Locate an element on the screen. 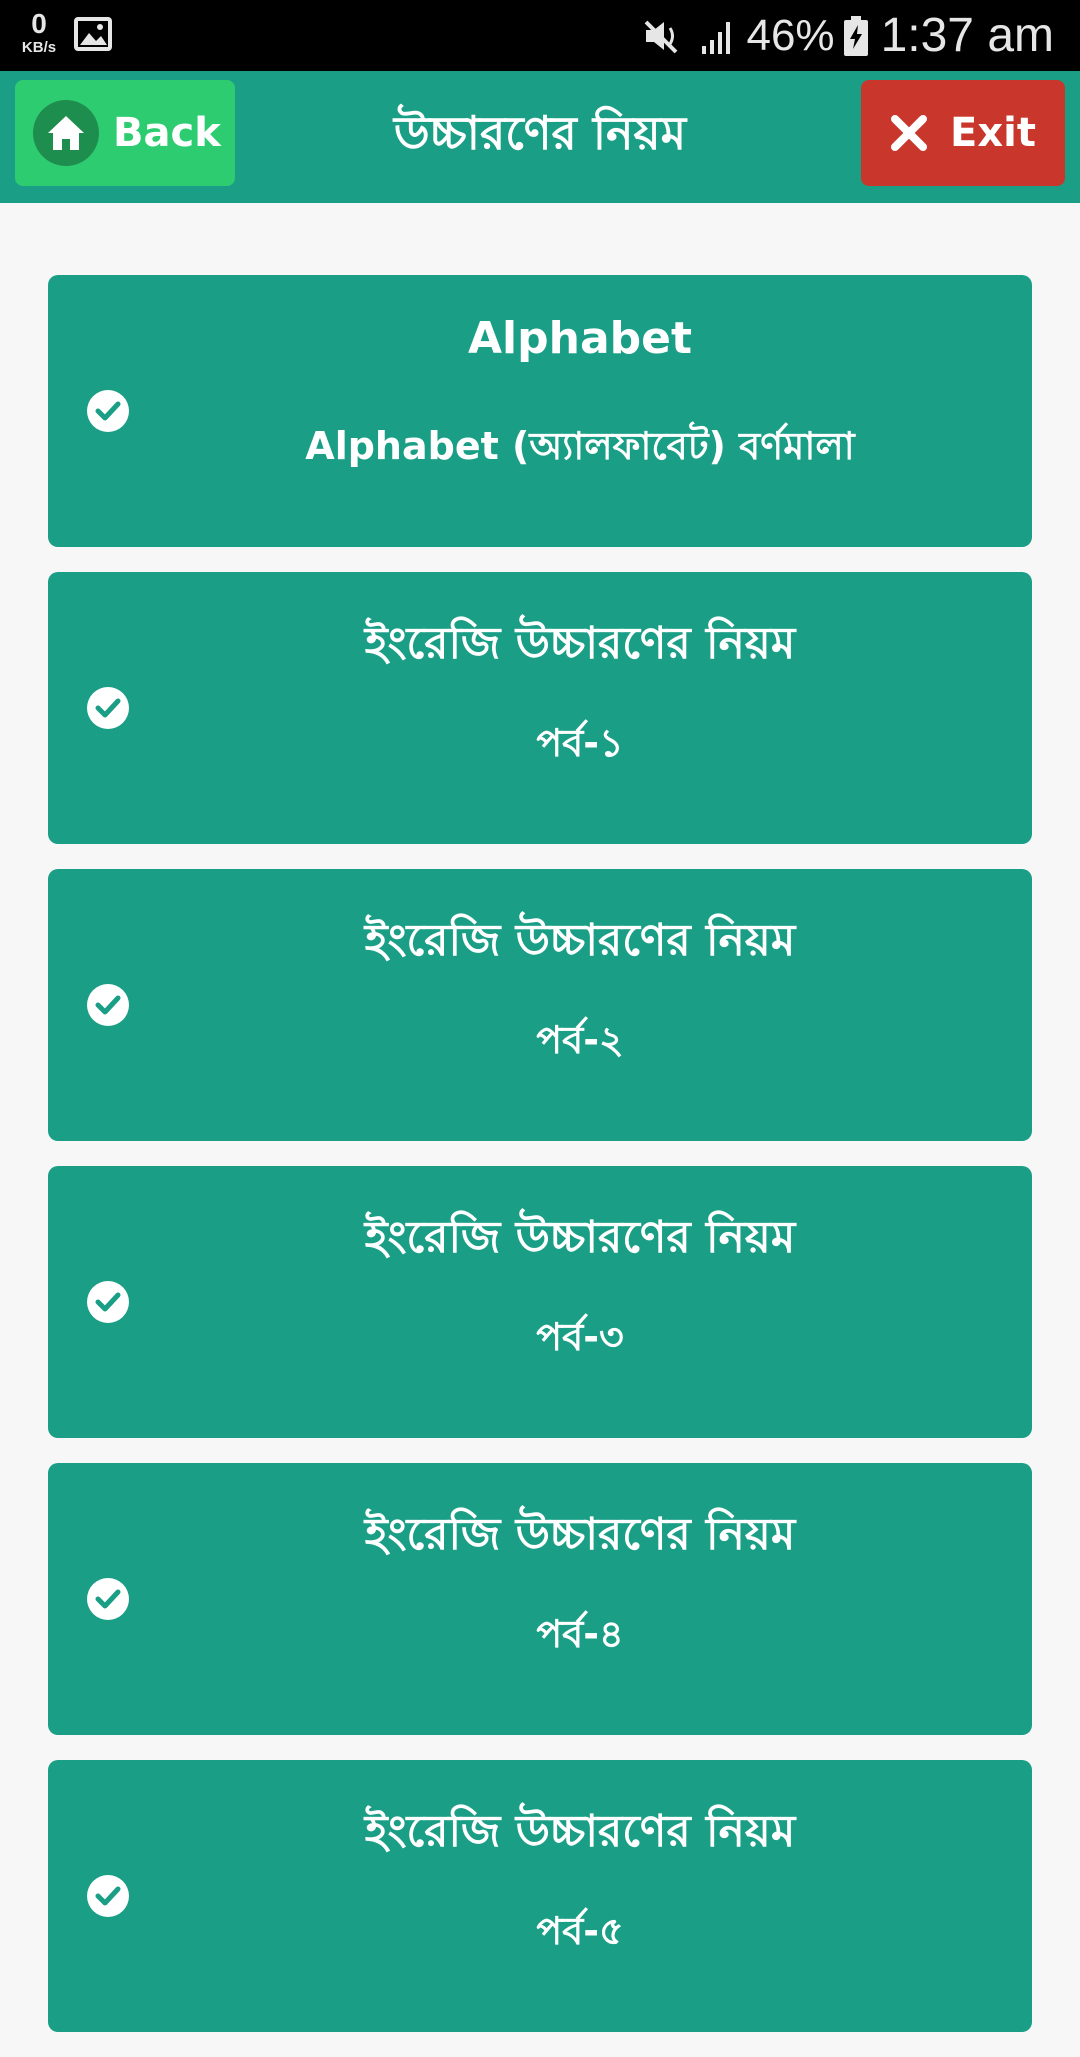  clock-time: 1:37 am is located at coordinates (967, 35).